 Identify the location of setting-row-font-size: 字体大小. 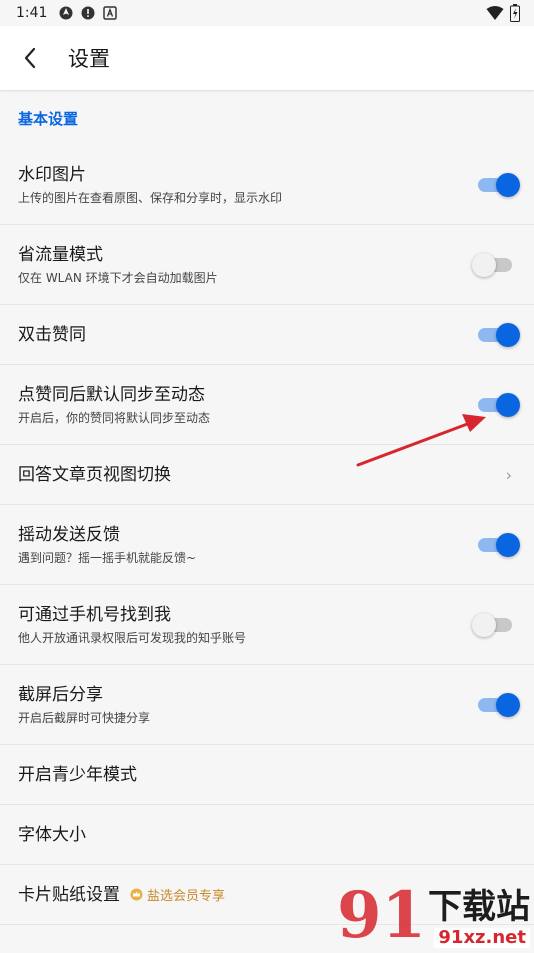
(267, 835).